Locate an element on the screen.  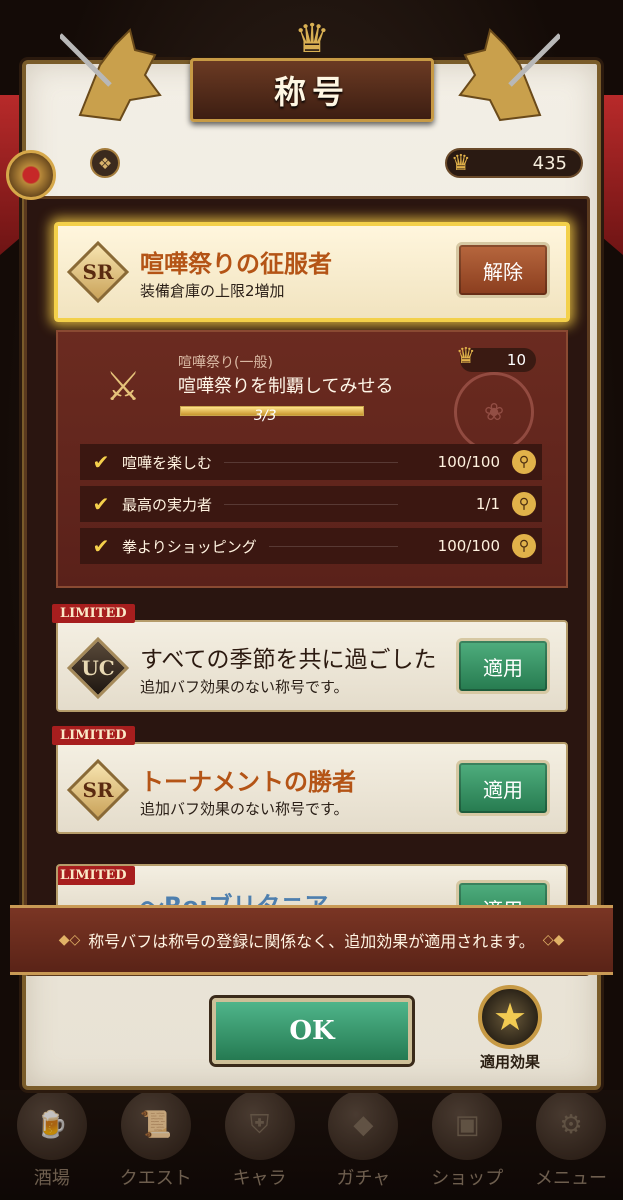
detail-category: 喧嘩祭り(一般) is located at coordinates (225, 363).